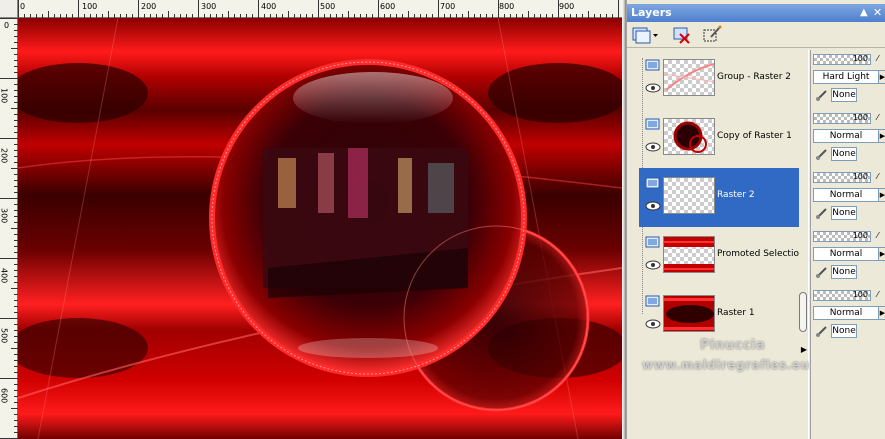 Image resolution: width=885 pixels, height=439 pixels. Describe the element at coordinates (754, 136) in the screenshot. I see `layer-name: Copy of Raster 1` at that location.